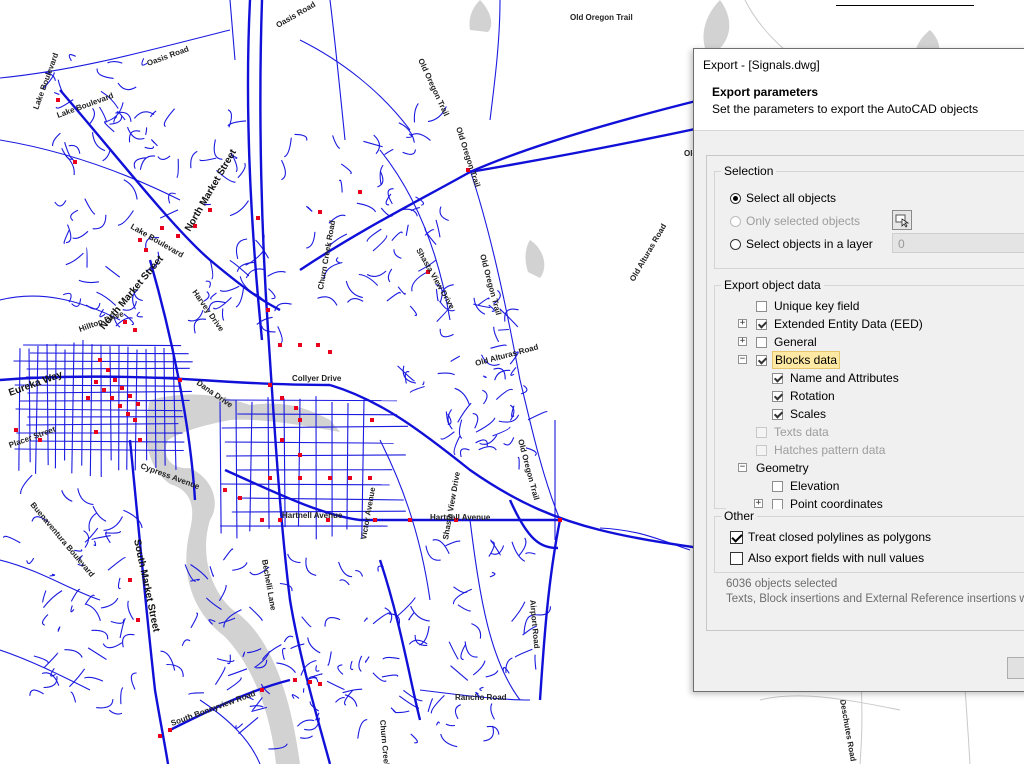 The height and width of the screenshot is (764, 1024). Describe the element at coordinates (902, 220) in the screenshot. I see `pick-objects-button` at that location.